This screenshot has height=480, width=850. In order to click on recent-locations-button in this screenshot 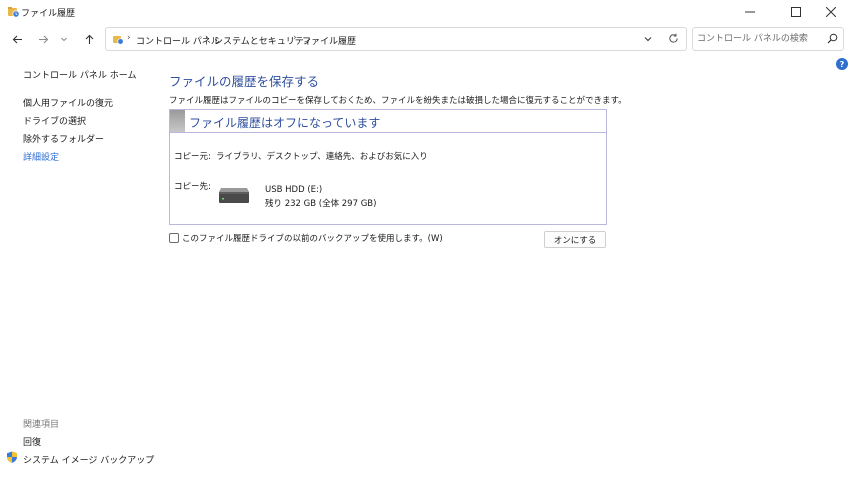, I will do `click(64, 39)`.